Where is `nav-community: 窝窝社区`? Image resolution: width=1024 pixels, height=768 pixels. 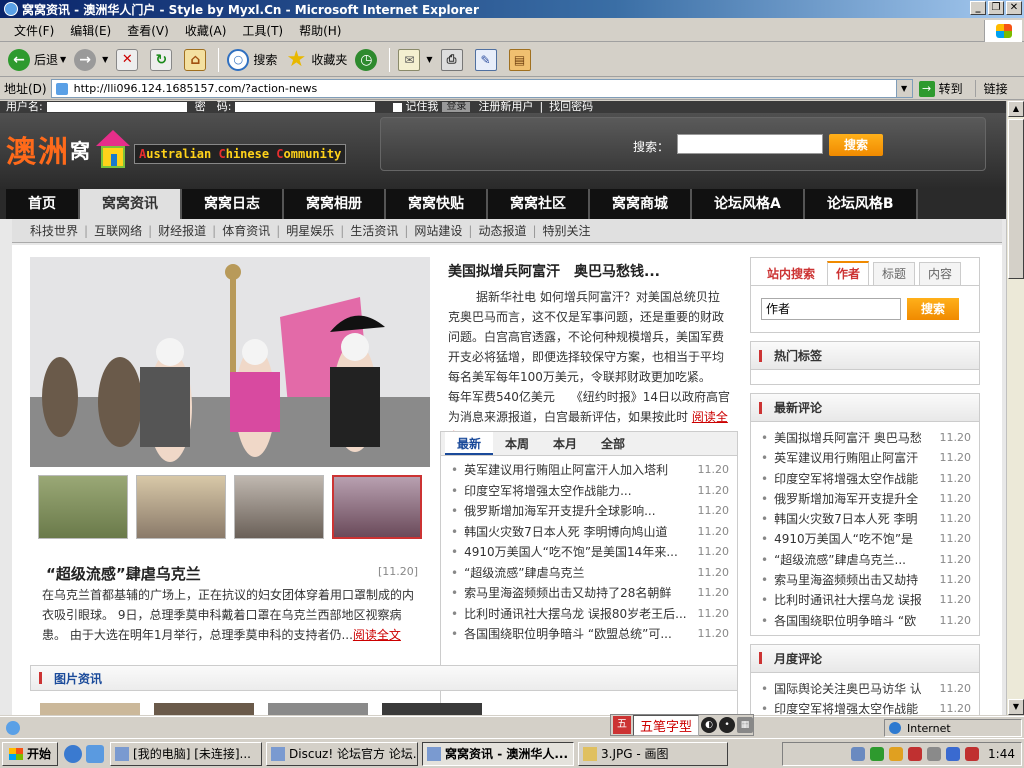 nav-community: 窝窝社区 is located at coordinates (539, 204).